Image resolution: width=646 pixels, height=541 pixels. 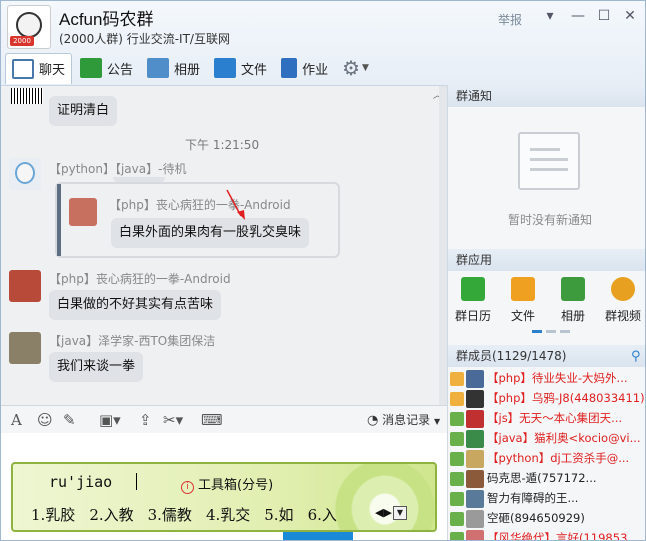 What do you see at coordinates (187, 487) in the screenshot?
I see `info-icon: i` at bounding box center [187, 487].